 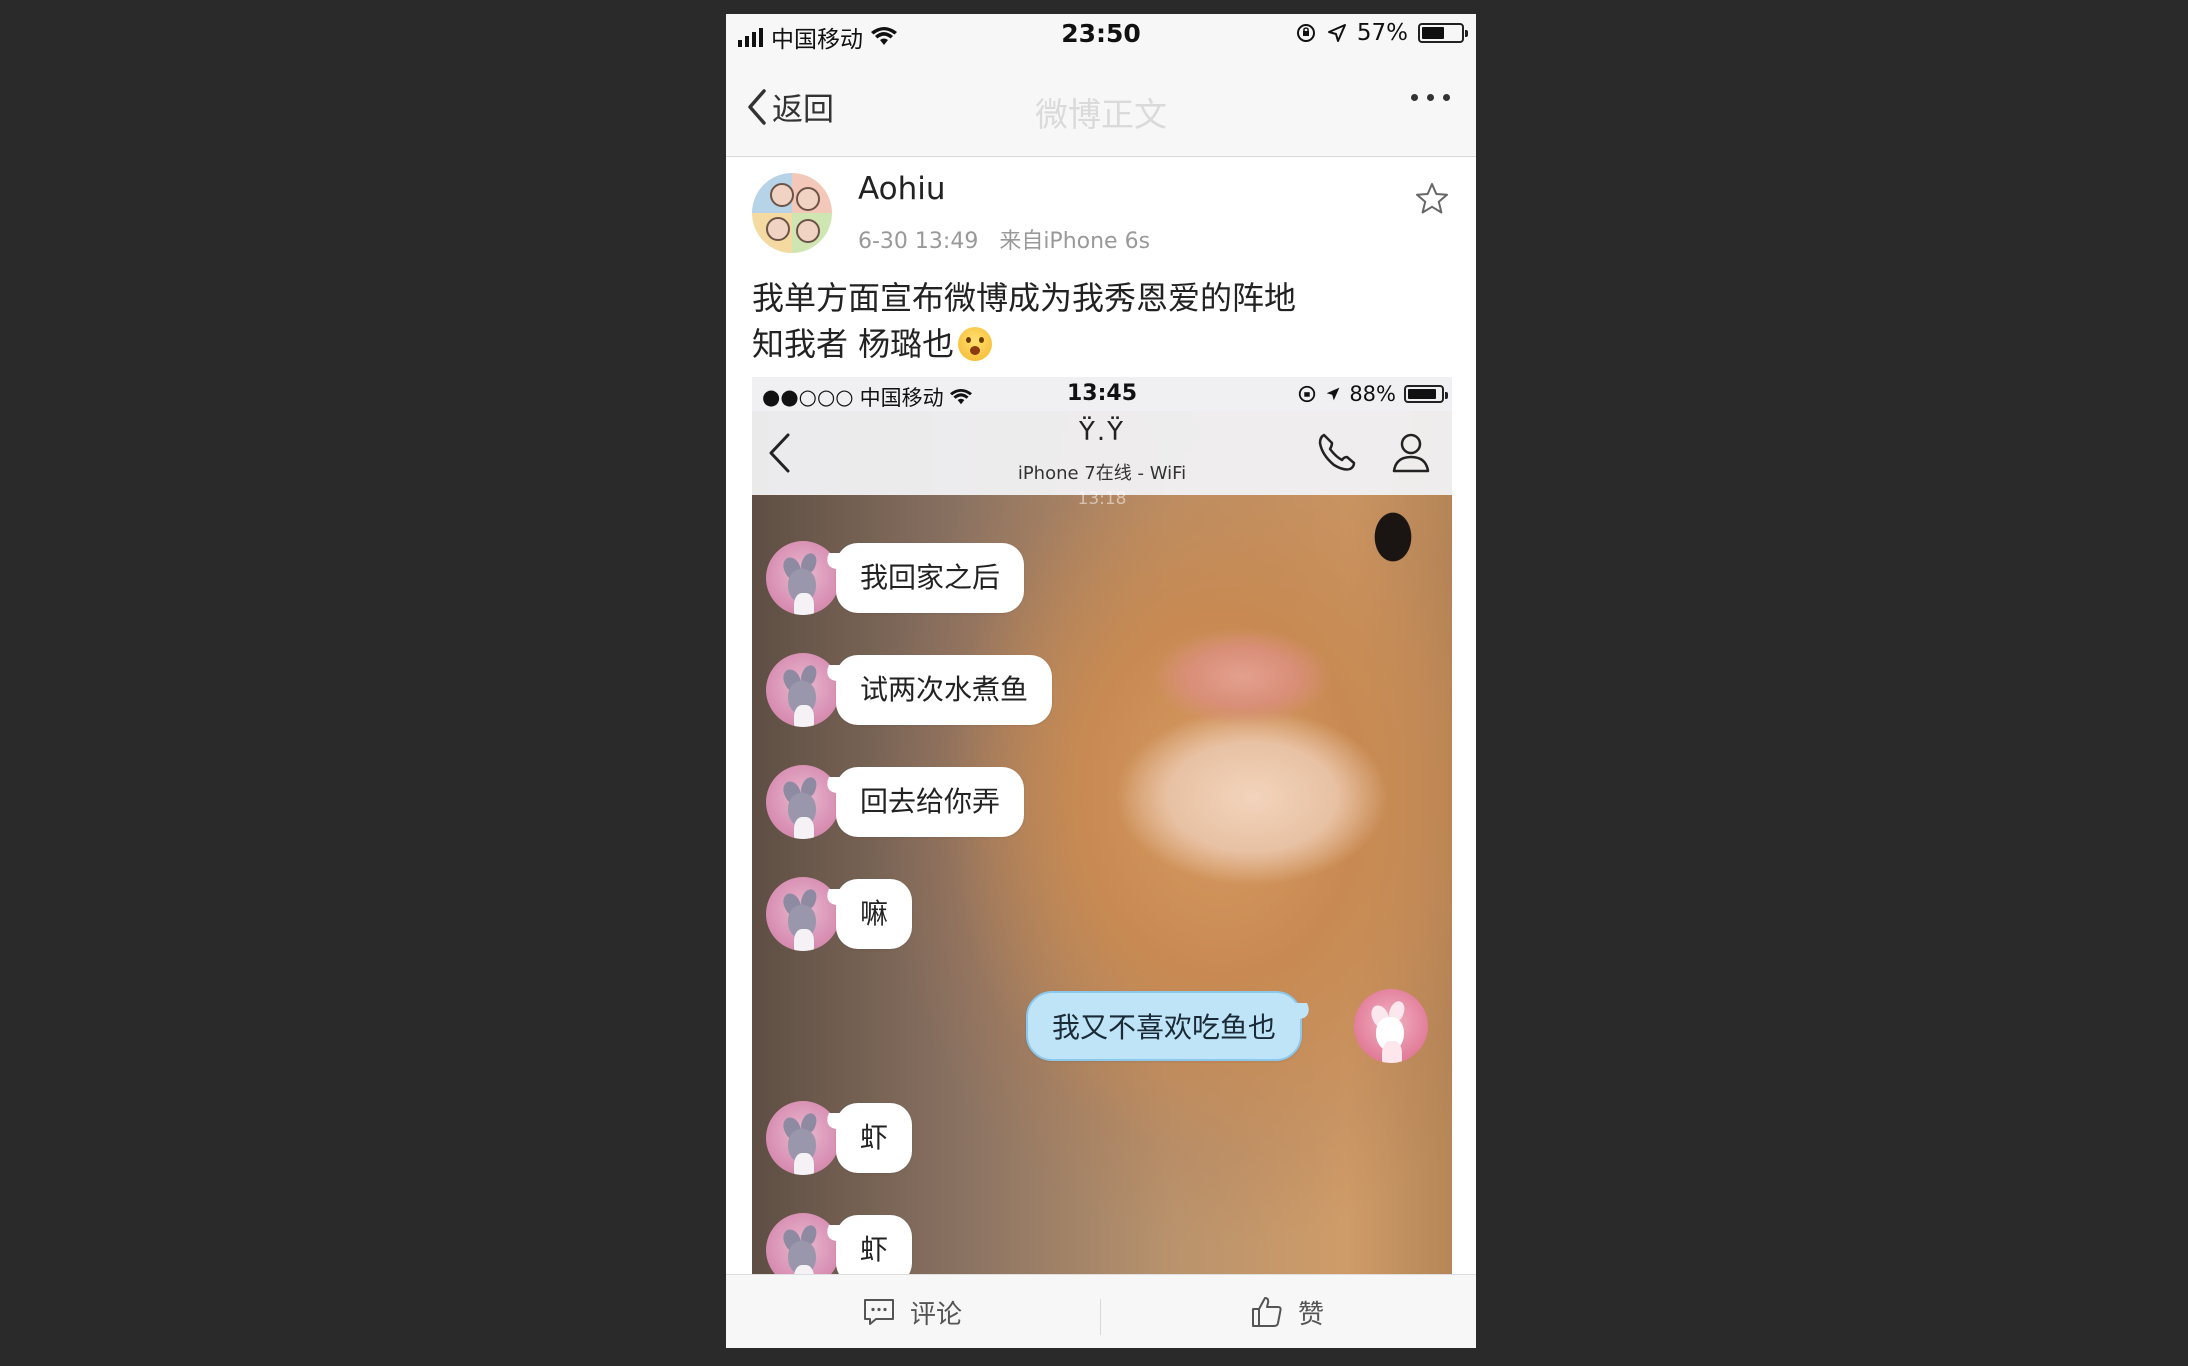 I want to click on inner-battery-icon, so click(x=1426, y=394).